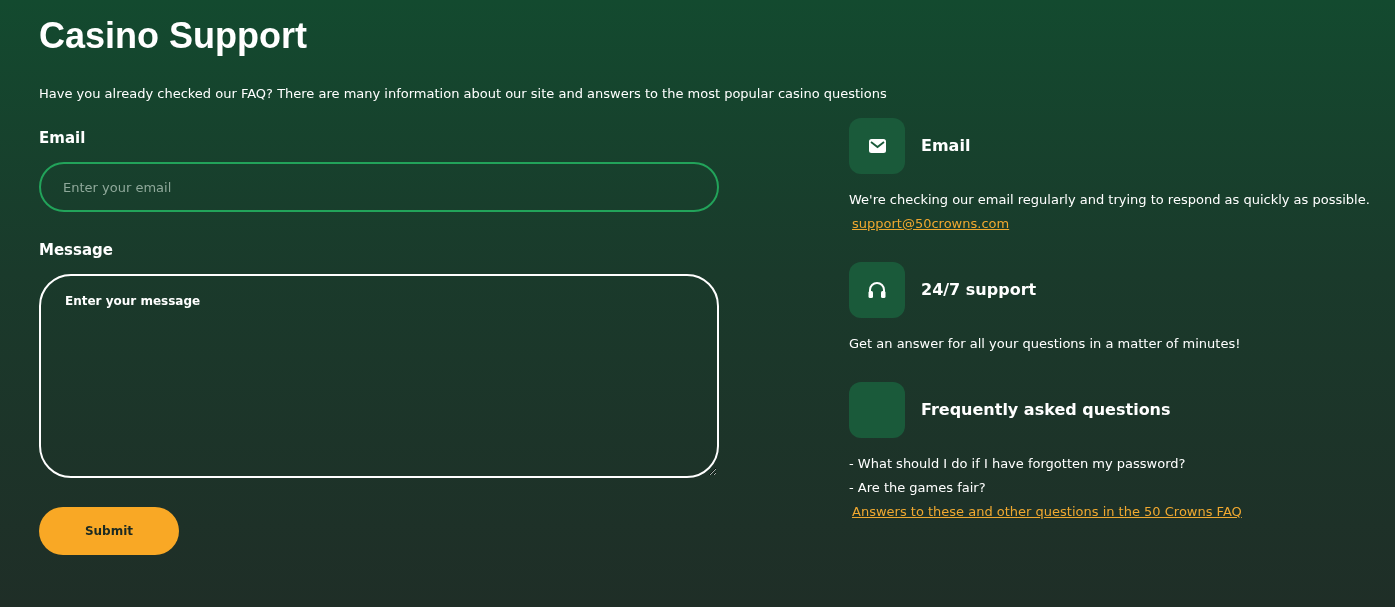  I want to click on field-label: Message, so click(76, 250).